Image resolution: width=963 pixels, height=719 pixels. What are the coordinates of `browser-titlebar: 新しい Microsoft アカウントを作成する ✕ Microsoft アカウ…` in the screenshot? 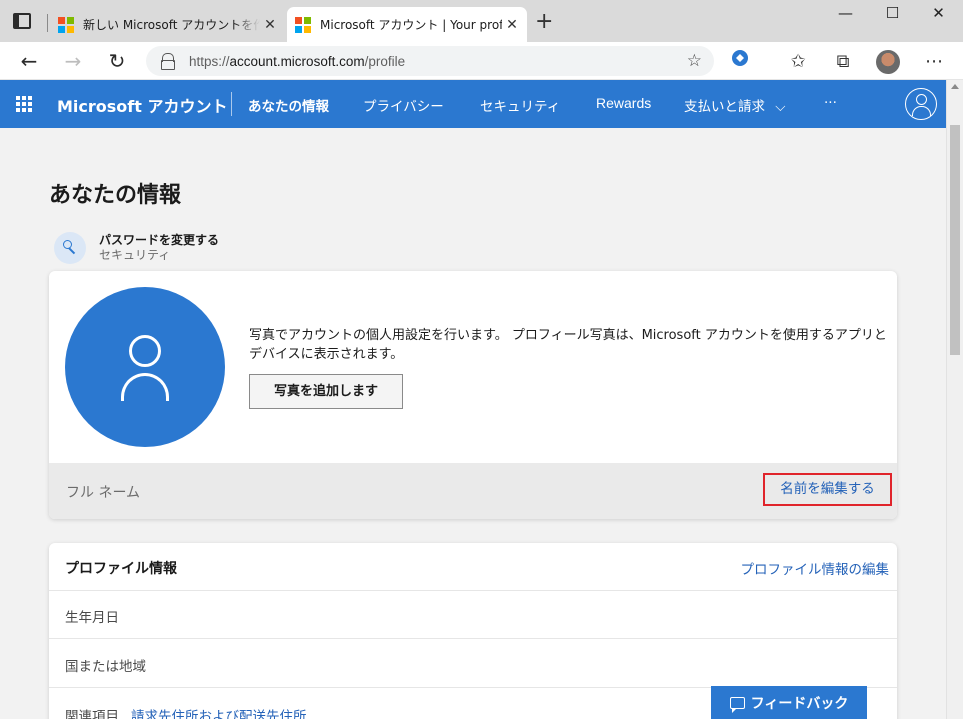 It's located at (481, 21).